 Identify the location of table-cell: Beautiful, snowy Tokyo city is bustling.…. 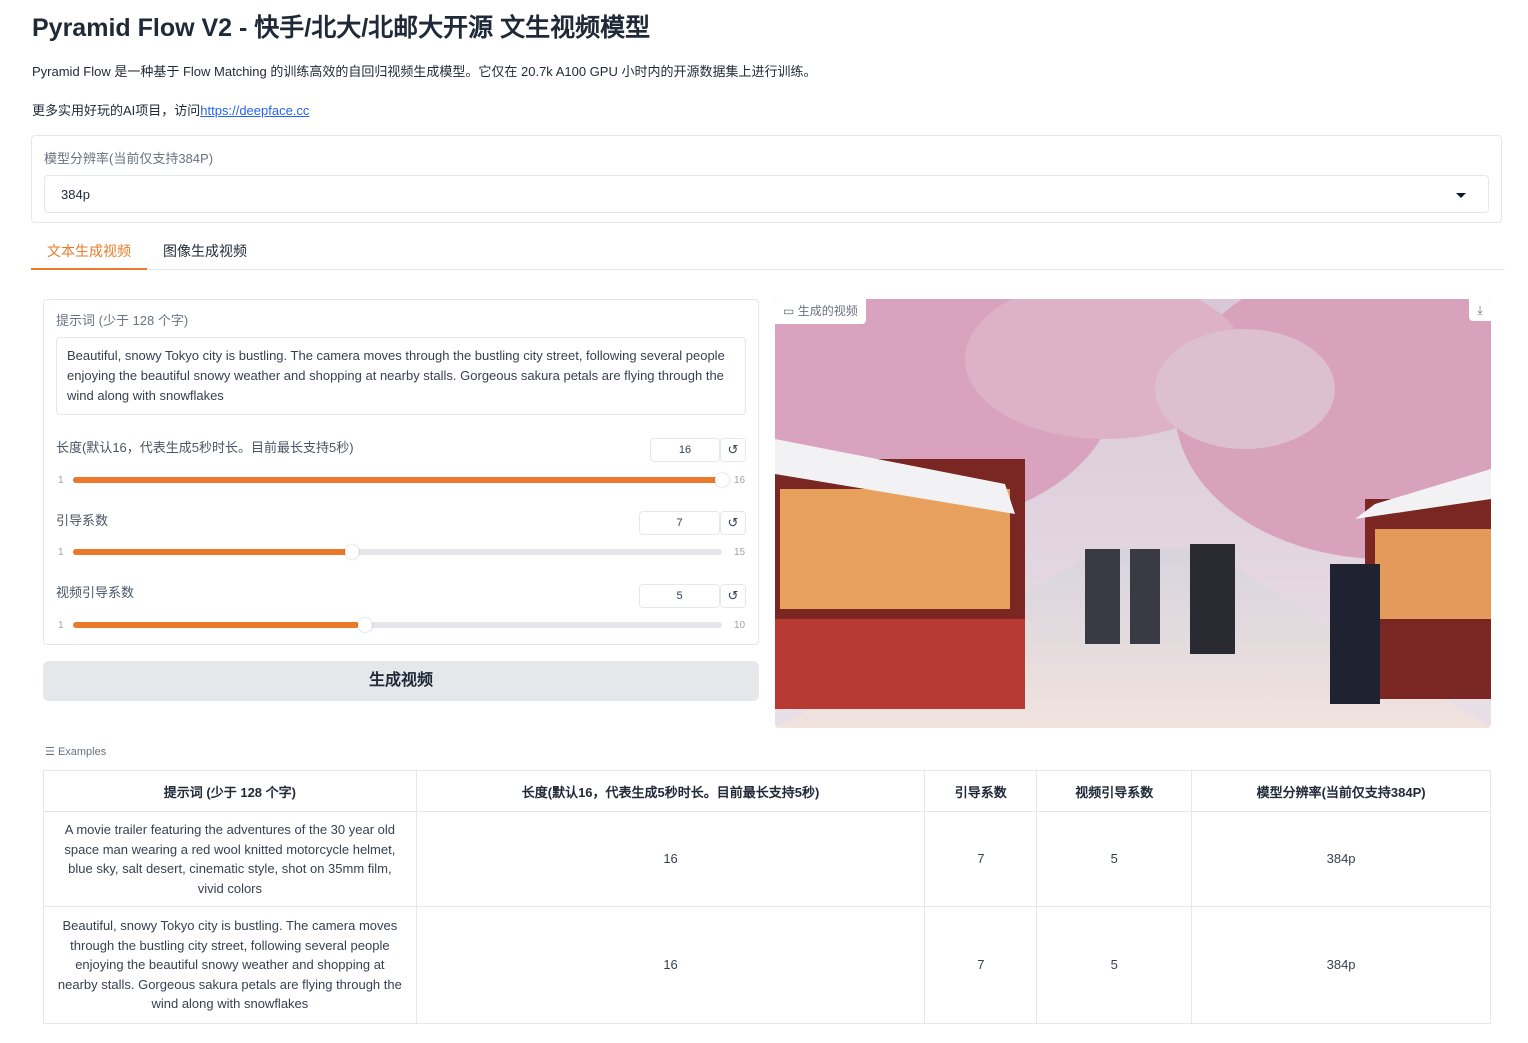
(230, 965).